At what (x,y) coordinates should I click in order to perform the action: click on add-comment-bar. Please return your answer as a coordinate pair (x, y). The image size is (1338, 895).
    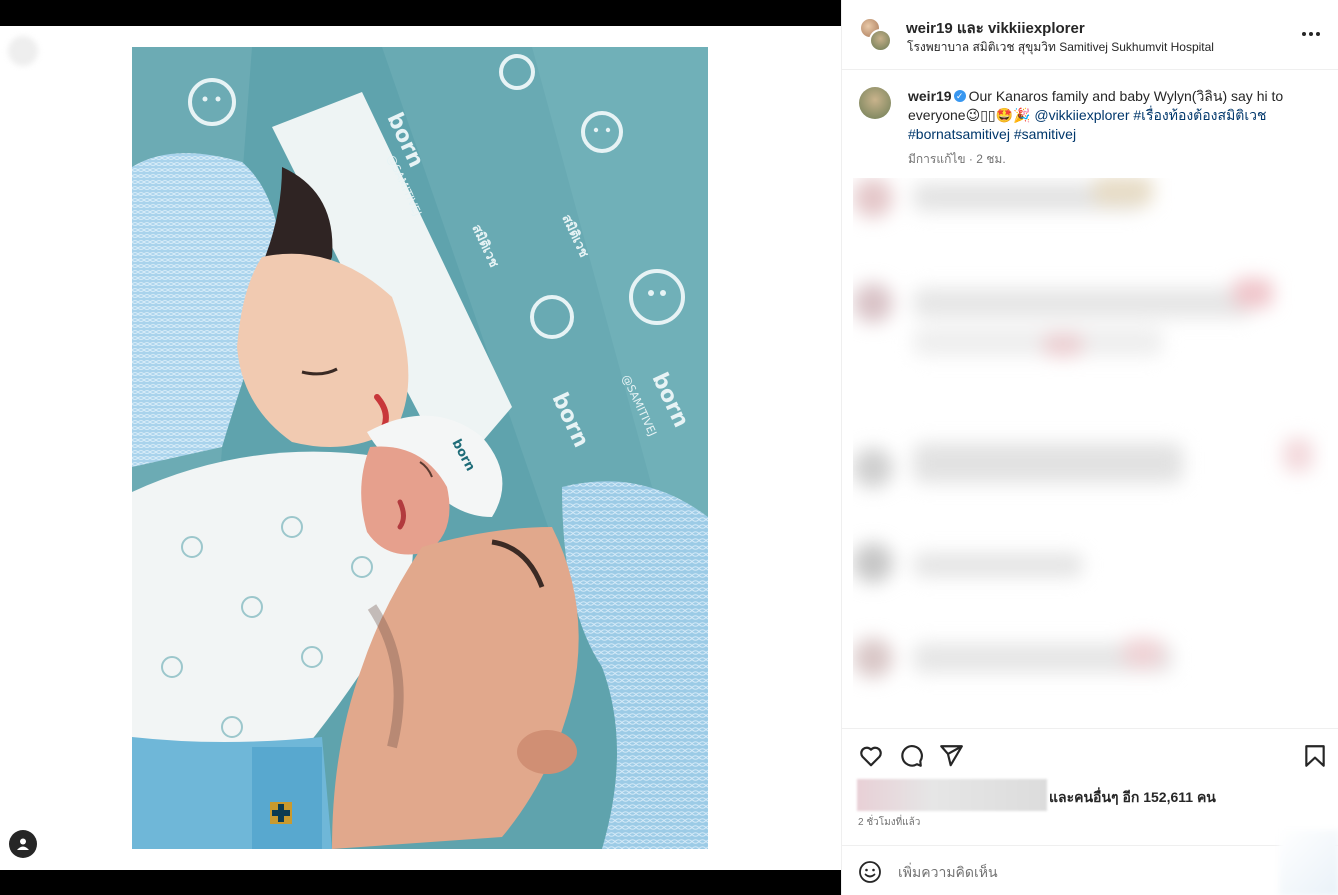
    Looking at the image, I should click on (1090, 862).